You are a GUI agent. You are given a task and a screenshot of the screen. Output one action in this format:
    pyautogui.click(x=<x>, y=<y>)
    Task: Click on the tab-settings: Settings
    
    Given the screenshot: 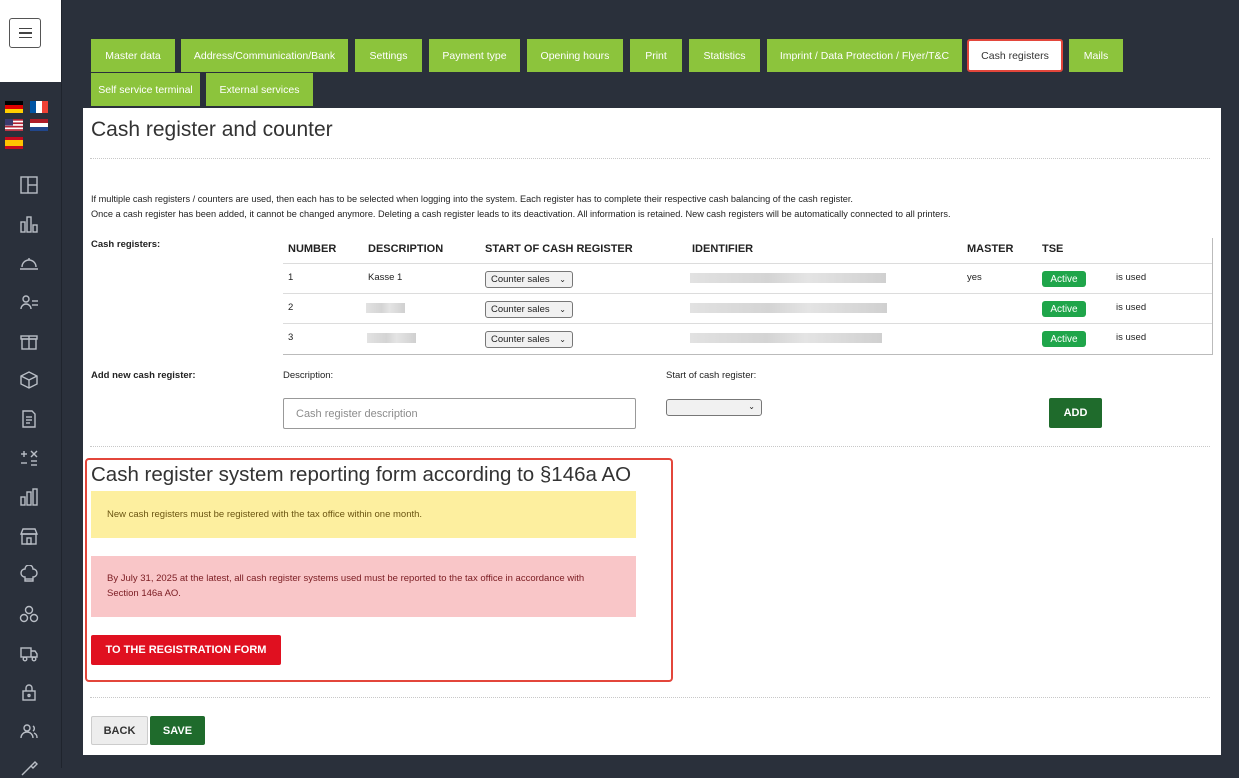 What is the action you would take?
    pyautogui.click(x=388, y=55)
    